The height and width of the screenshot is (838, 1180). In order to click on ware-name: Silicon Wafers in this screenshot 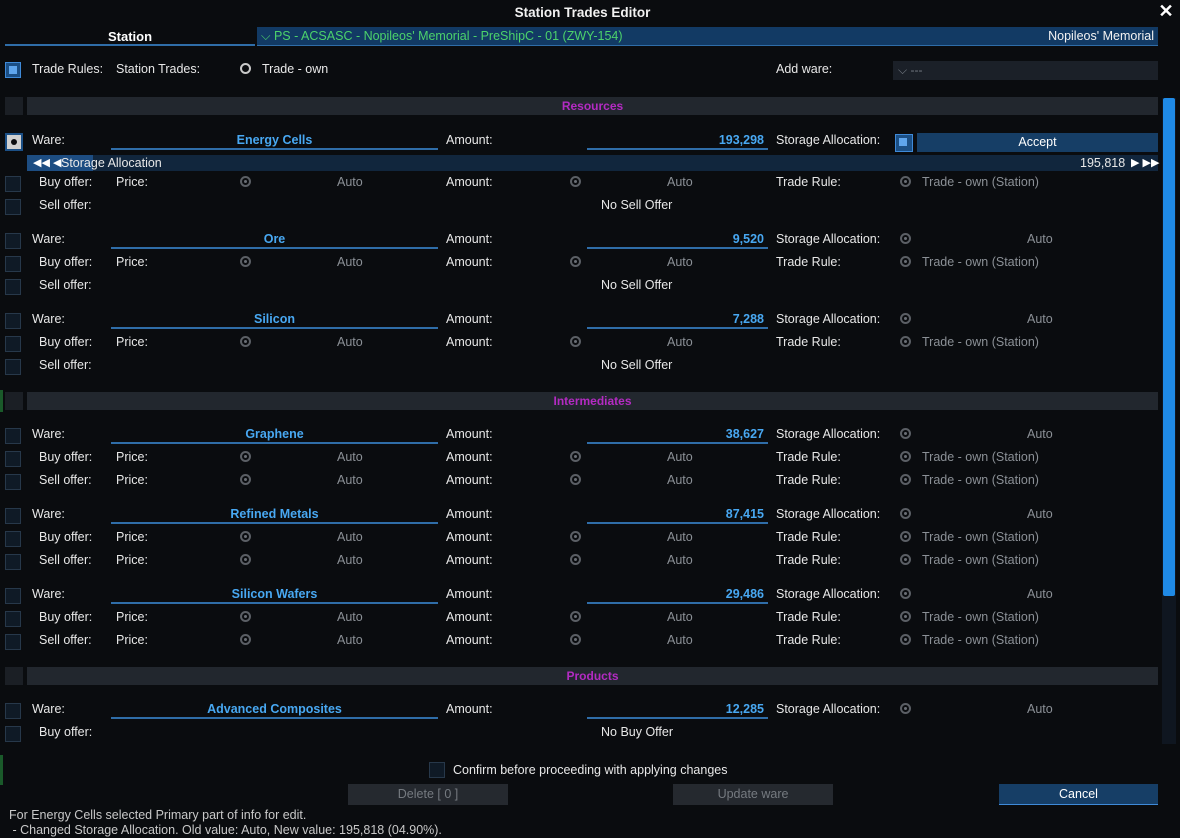, I will do `click(274, 595)`.